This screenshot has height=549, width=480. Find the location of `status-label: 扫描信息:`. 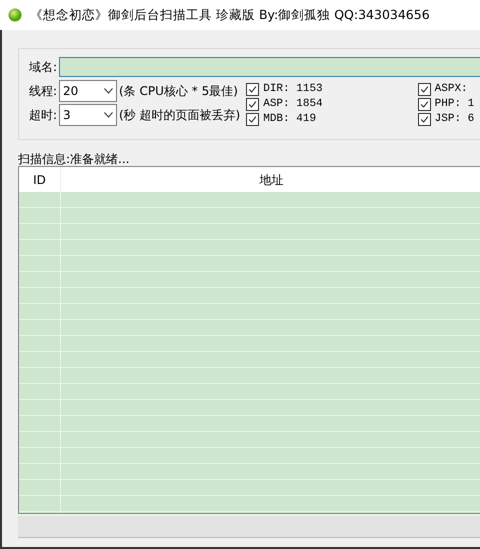

status-label: 扫描信息: is located at coordinates (44, 157).